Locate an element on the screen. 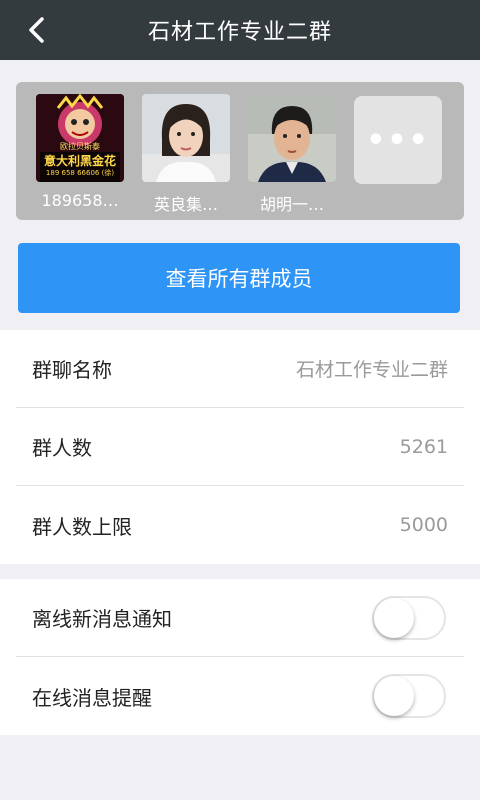 The height and width of the screenshot is (800, 480). offline-notify-label: 离线新消息通知 is located at coordinates (102, 619).